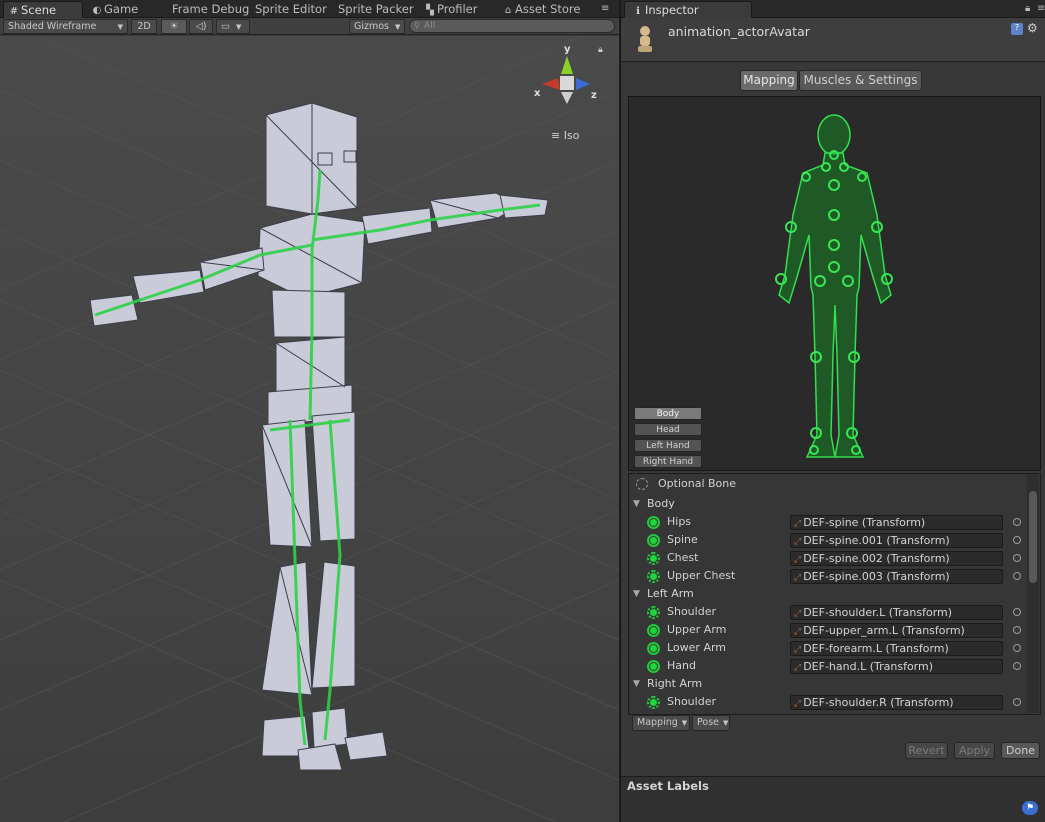  Describe the element at coordinates (201, 26) in the screenshot. I see `audio-toggle: ◁)` at that location.